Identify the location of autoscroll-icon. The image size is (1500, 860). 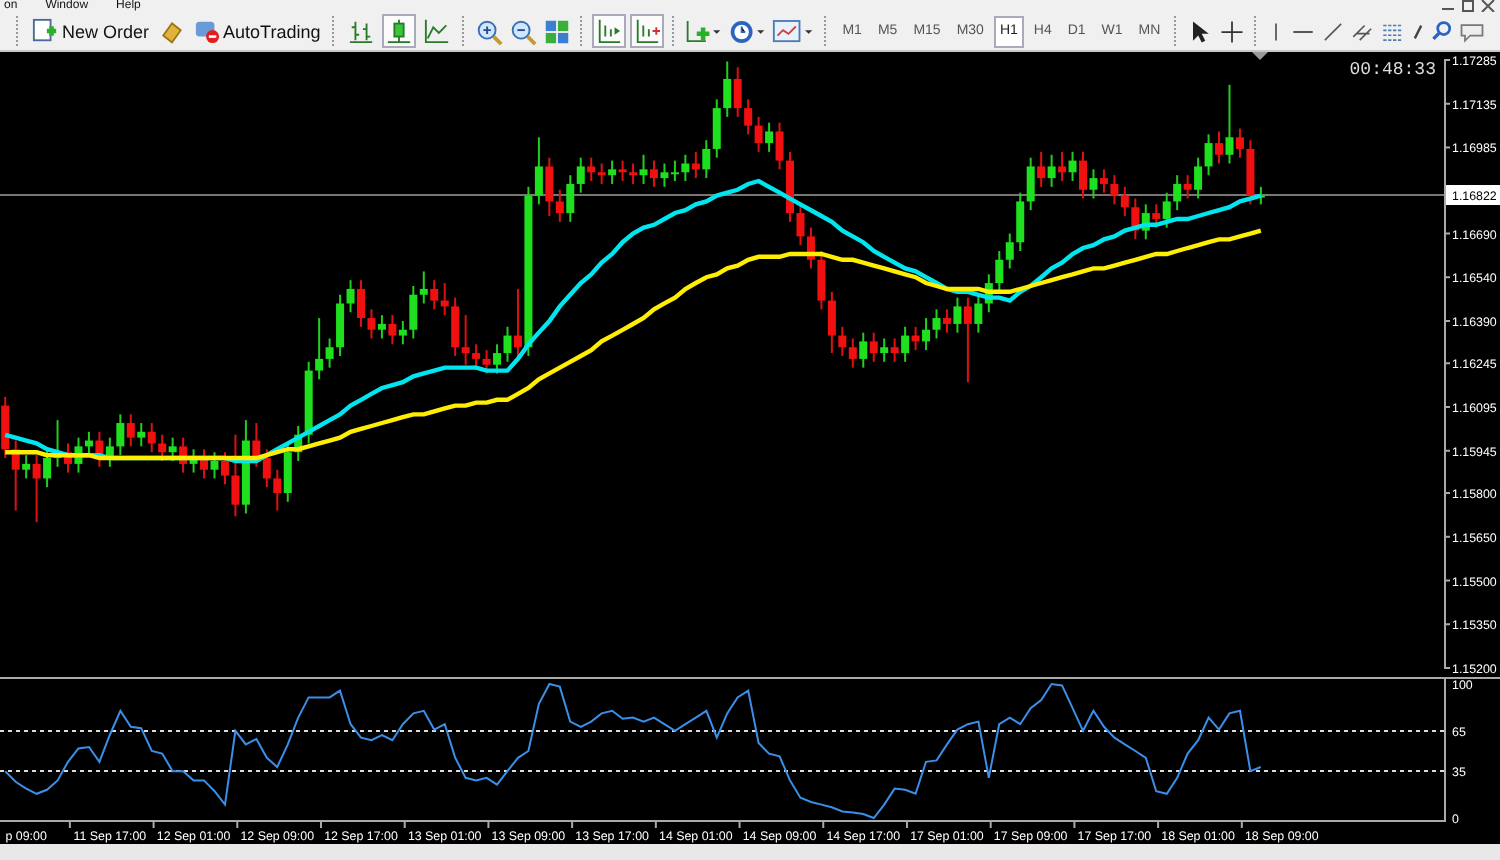
(647, 31).